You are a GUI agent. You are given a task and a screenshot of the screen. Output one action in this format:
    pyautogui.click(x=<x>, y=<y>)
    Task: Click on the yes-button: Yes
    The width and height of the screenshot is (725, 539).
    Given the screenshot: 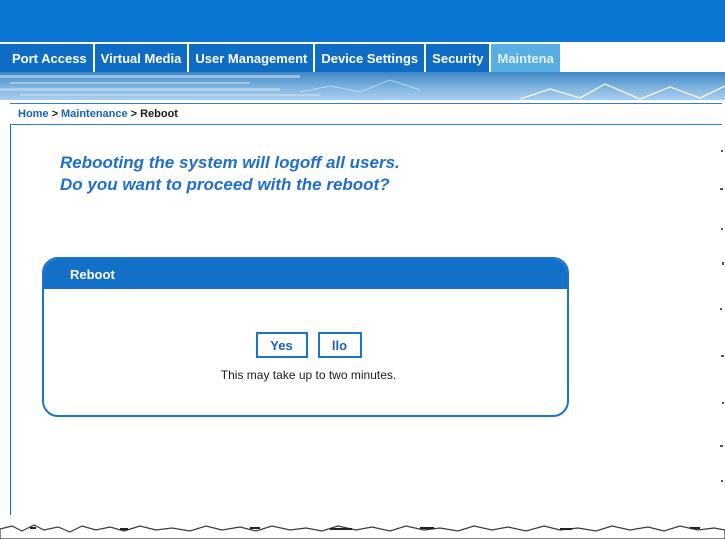 What is the action you would take?
    pyautogui.click(x=281, y=345)
    